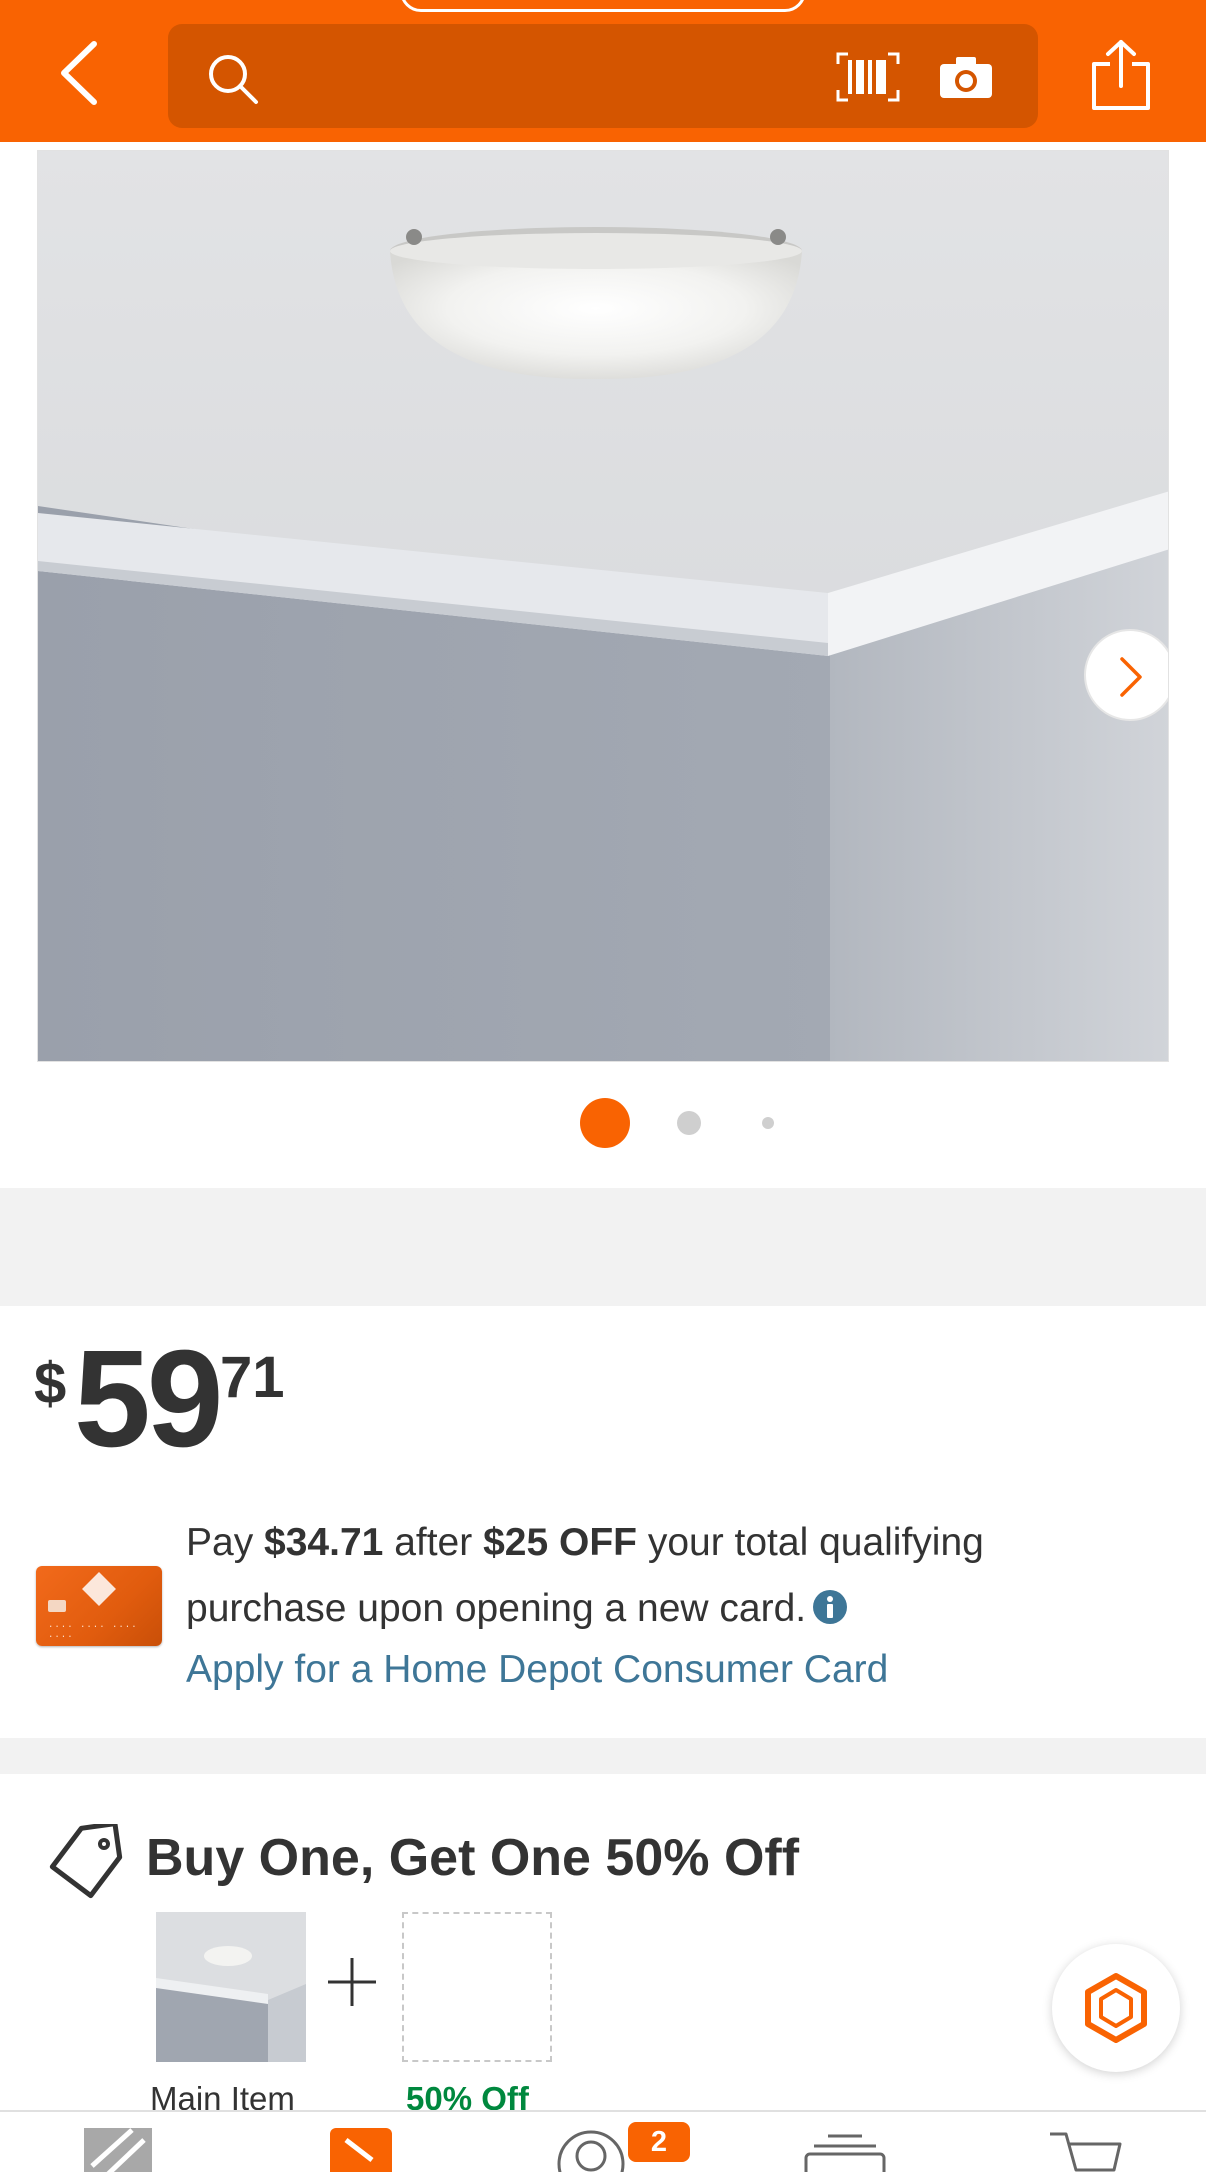  Describe the element at coordinates (79, 73) in the screenshot. I see `back-chevron-icon` at that location.